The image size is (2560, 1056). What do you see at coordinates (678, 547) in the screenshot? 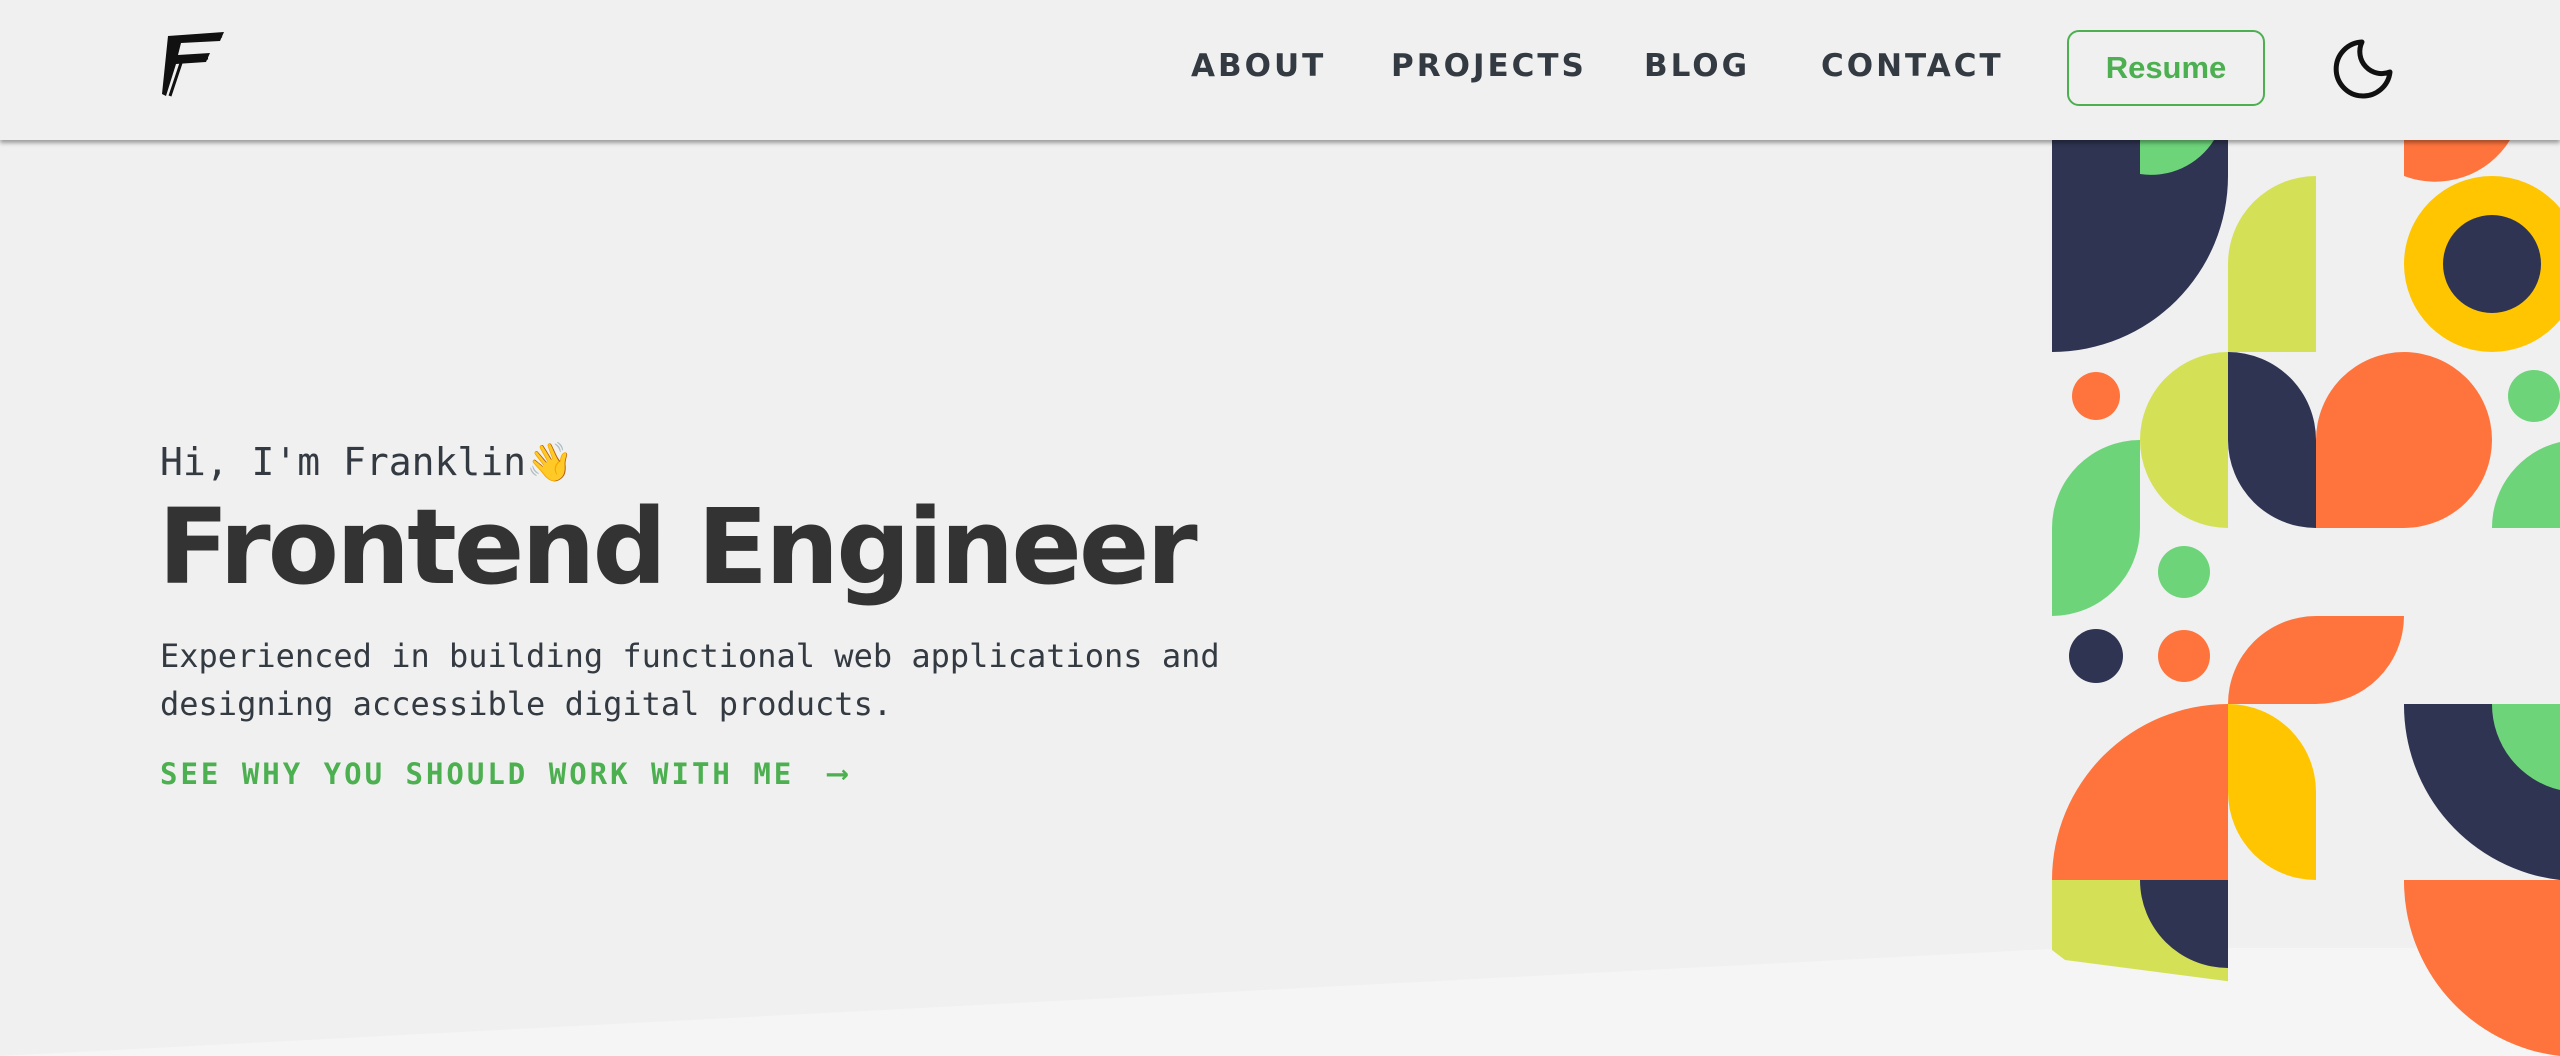
I see `hero-title: Frontend Engineer` at bounding box center [678, 547].